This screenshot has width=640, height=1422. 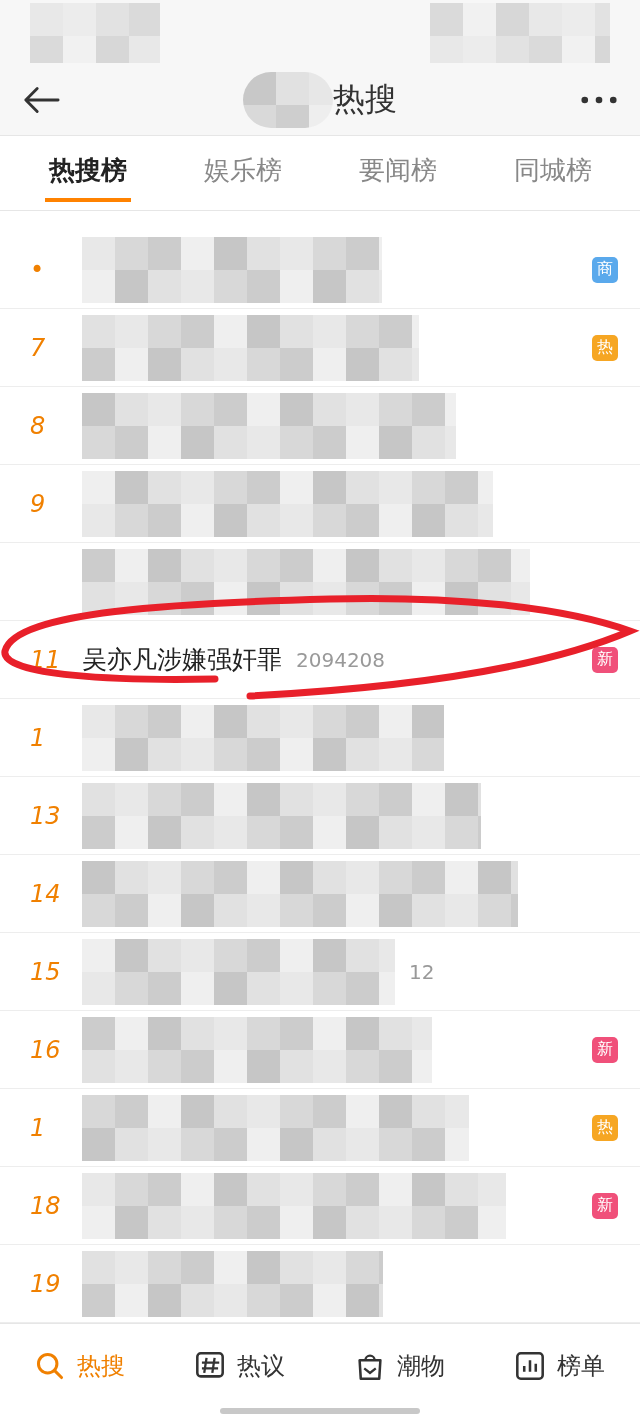 I want to click on view-count: 2094208, so click(x=341, y=659).